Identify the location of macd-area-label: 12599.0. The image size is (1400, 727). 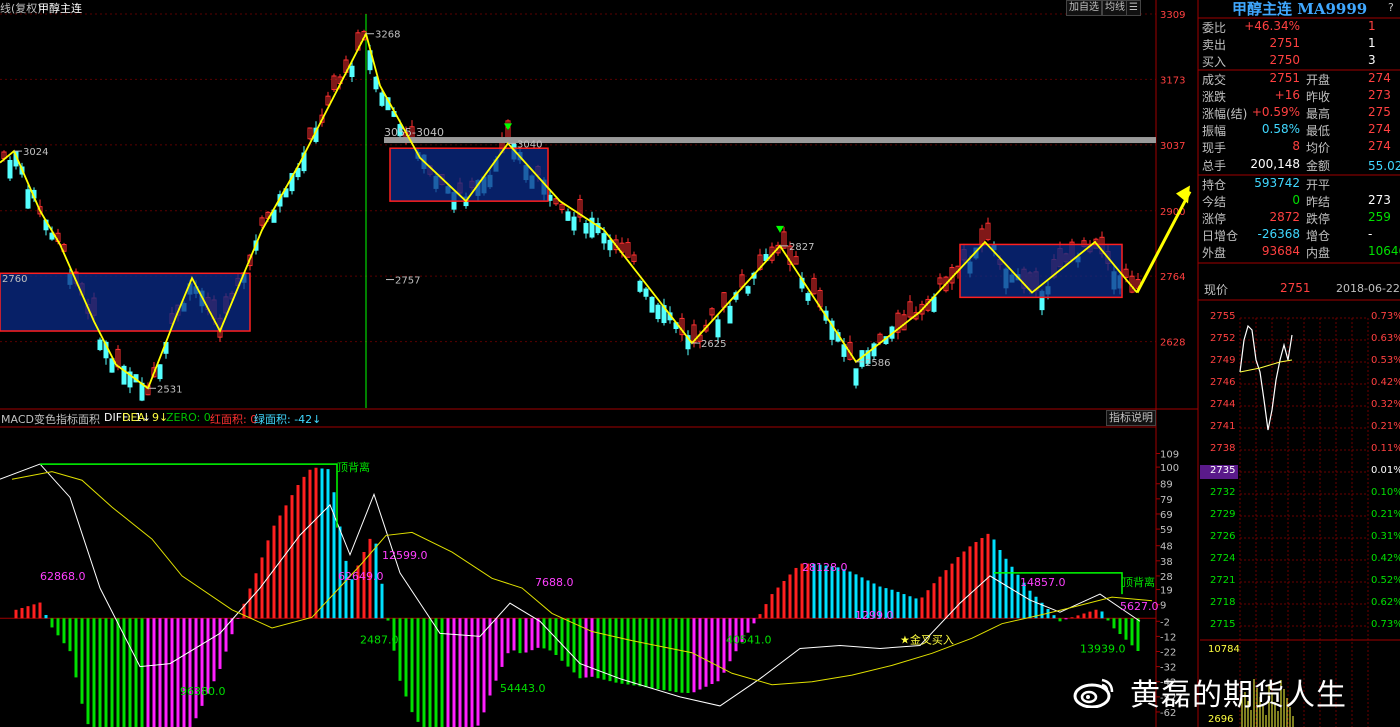
(405, 555).